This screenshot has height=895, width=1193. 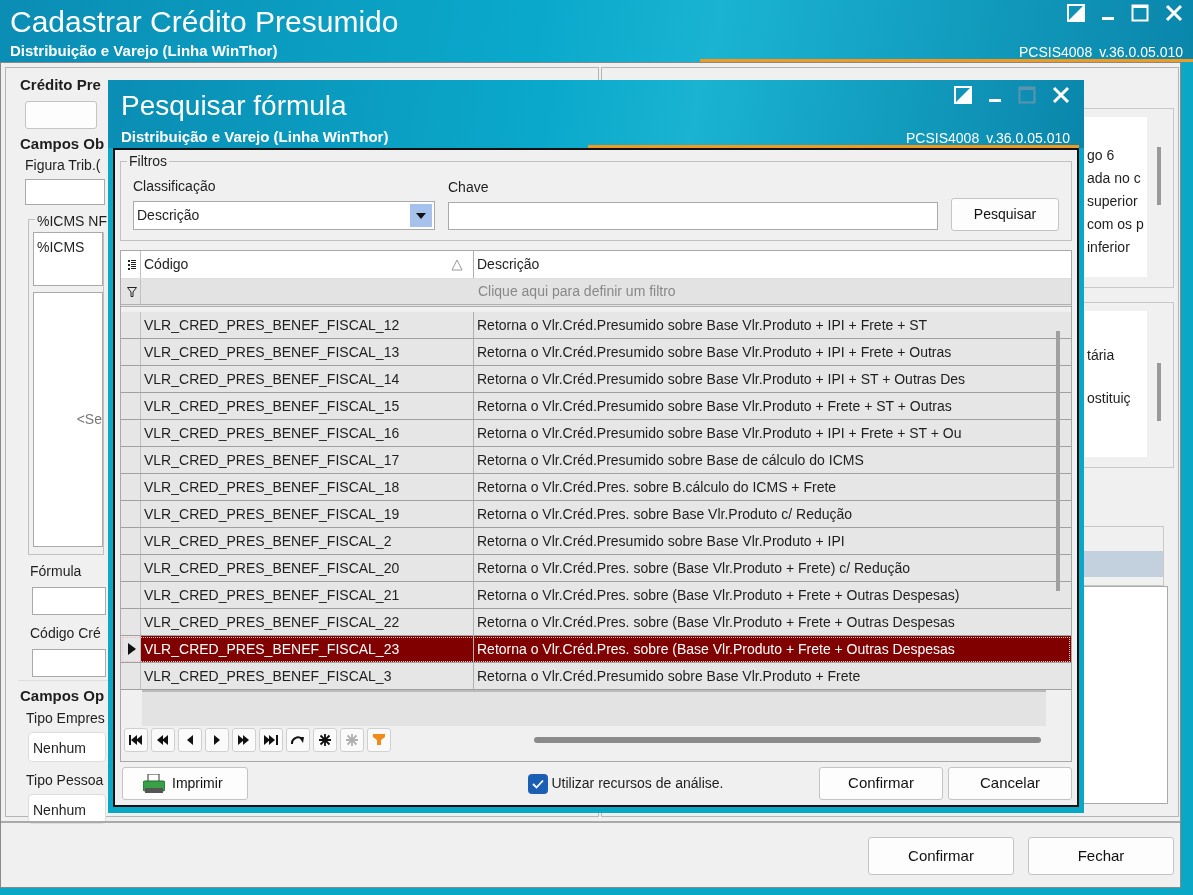 I want to click on table-cell-text: Retorna o Vlr.Créd.Pres. sobre B.cálculo do ICMS + Frete, so click(x=657, y=487).